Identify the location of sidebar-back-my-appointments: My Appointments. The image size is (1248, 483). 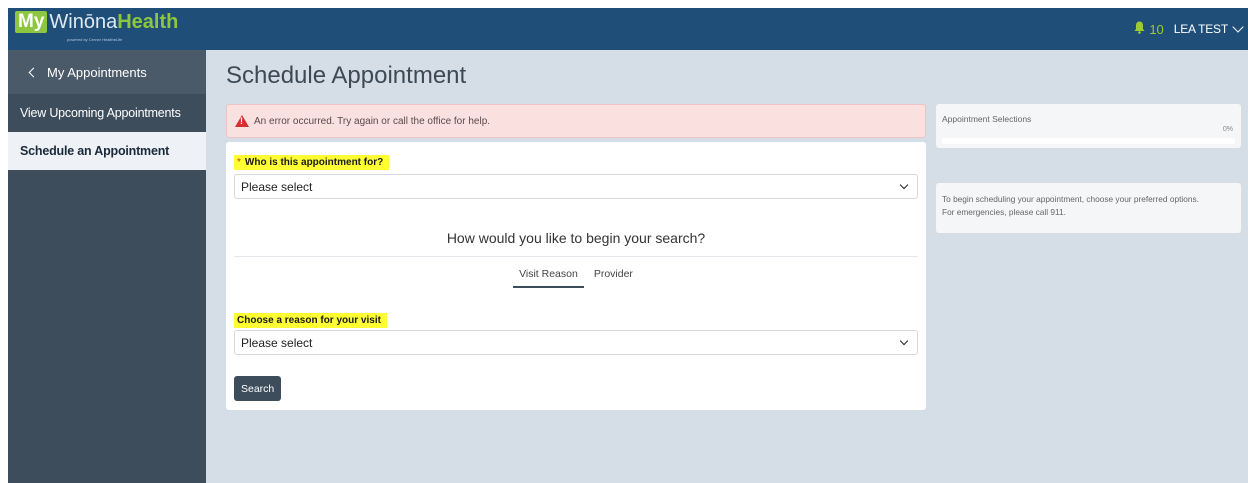
(107, 72).